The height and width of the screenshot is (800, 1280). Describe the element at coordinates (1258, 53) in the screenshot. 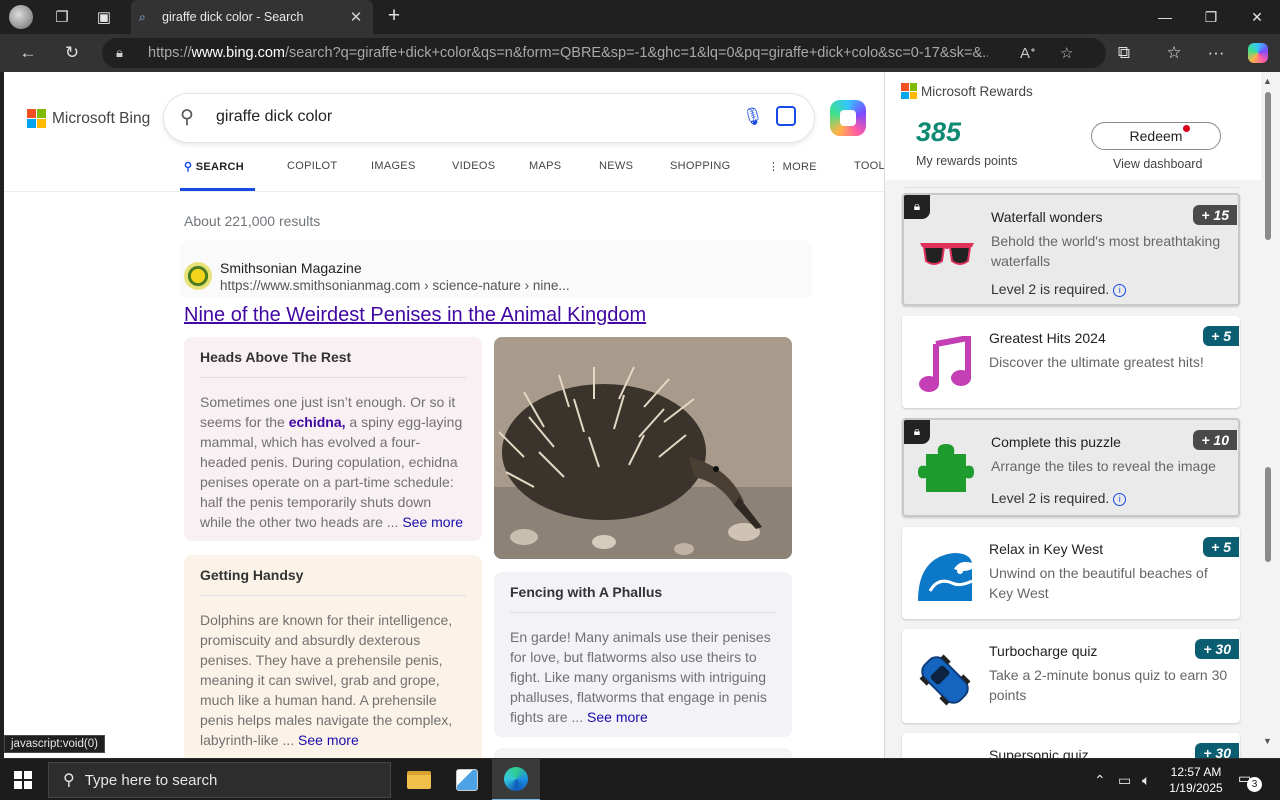

I see `copilot-sidebar-icon` at that location.